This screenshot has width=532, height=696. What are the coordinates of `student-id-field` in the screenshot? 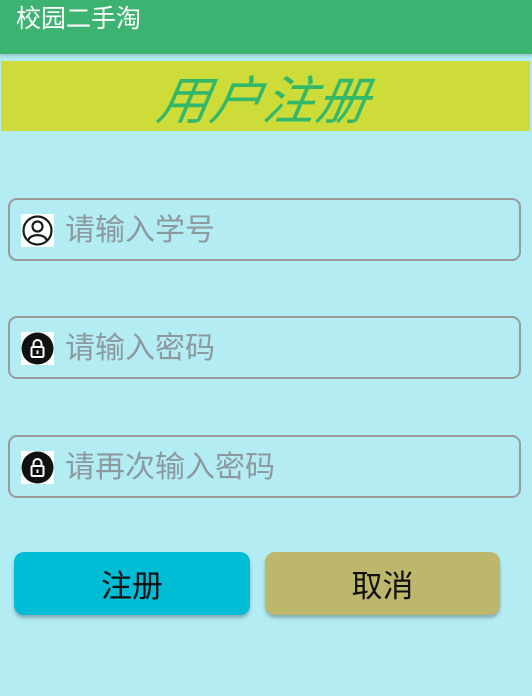 It's located at (264, 229).